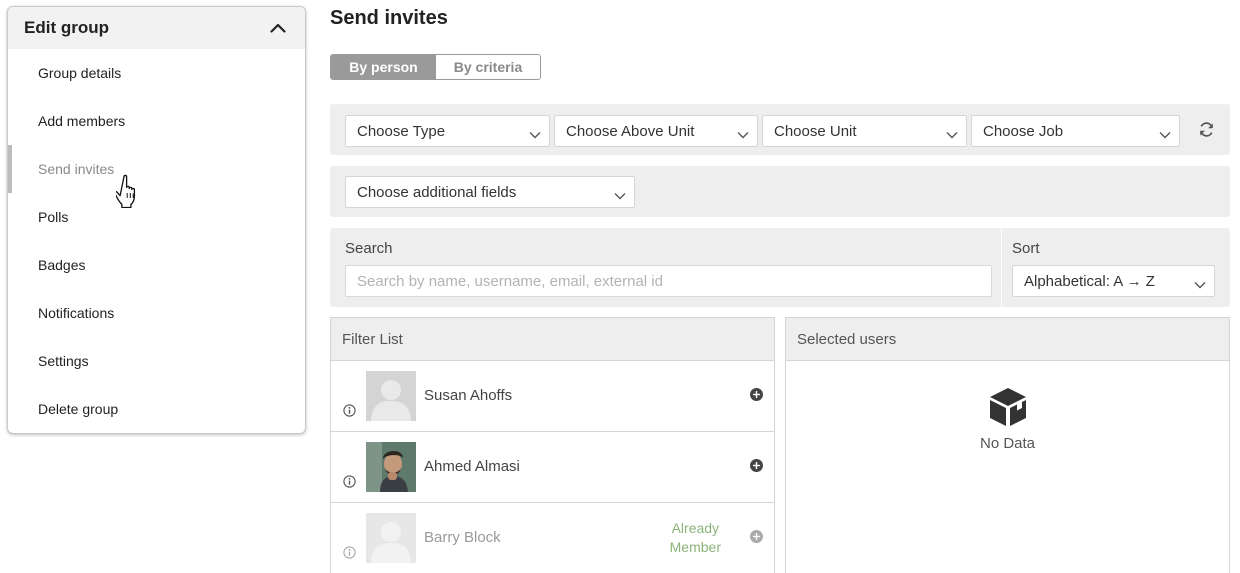 The height and width of the screenshot is (573, 1240). Describe the element at coordinates (1007, 443) in the screenshot. I see `no-data-text: No Data` at that location.